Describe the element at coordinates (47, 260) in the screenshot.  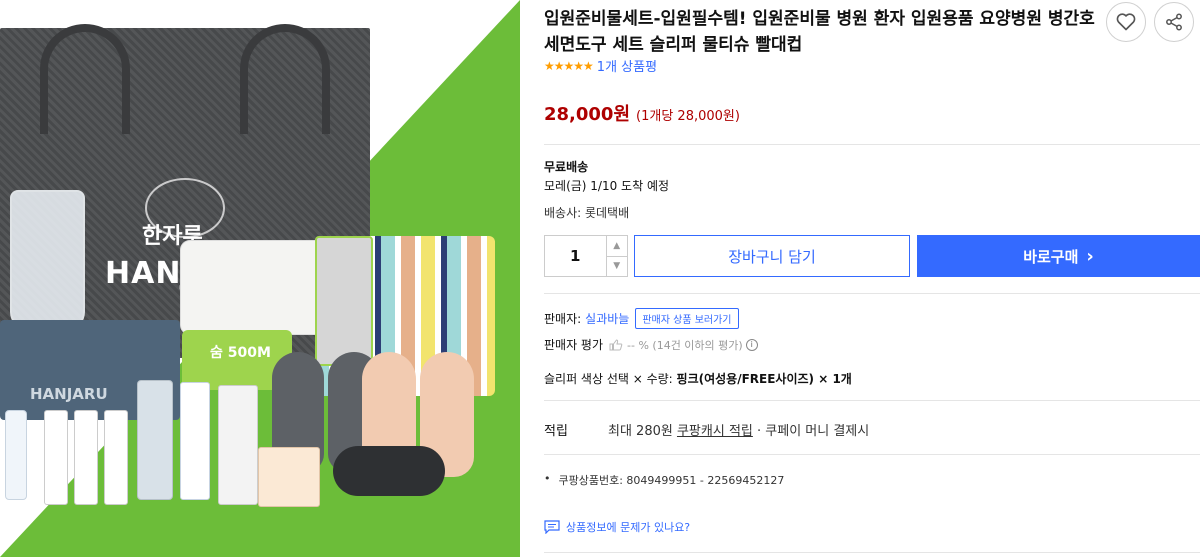
I see `straw-cup` at that location.